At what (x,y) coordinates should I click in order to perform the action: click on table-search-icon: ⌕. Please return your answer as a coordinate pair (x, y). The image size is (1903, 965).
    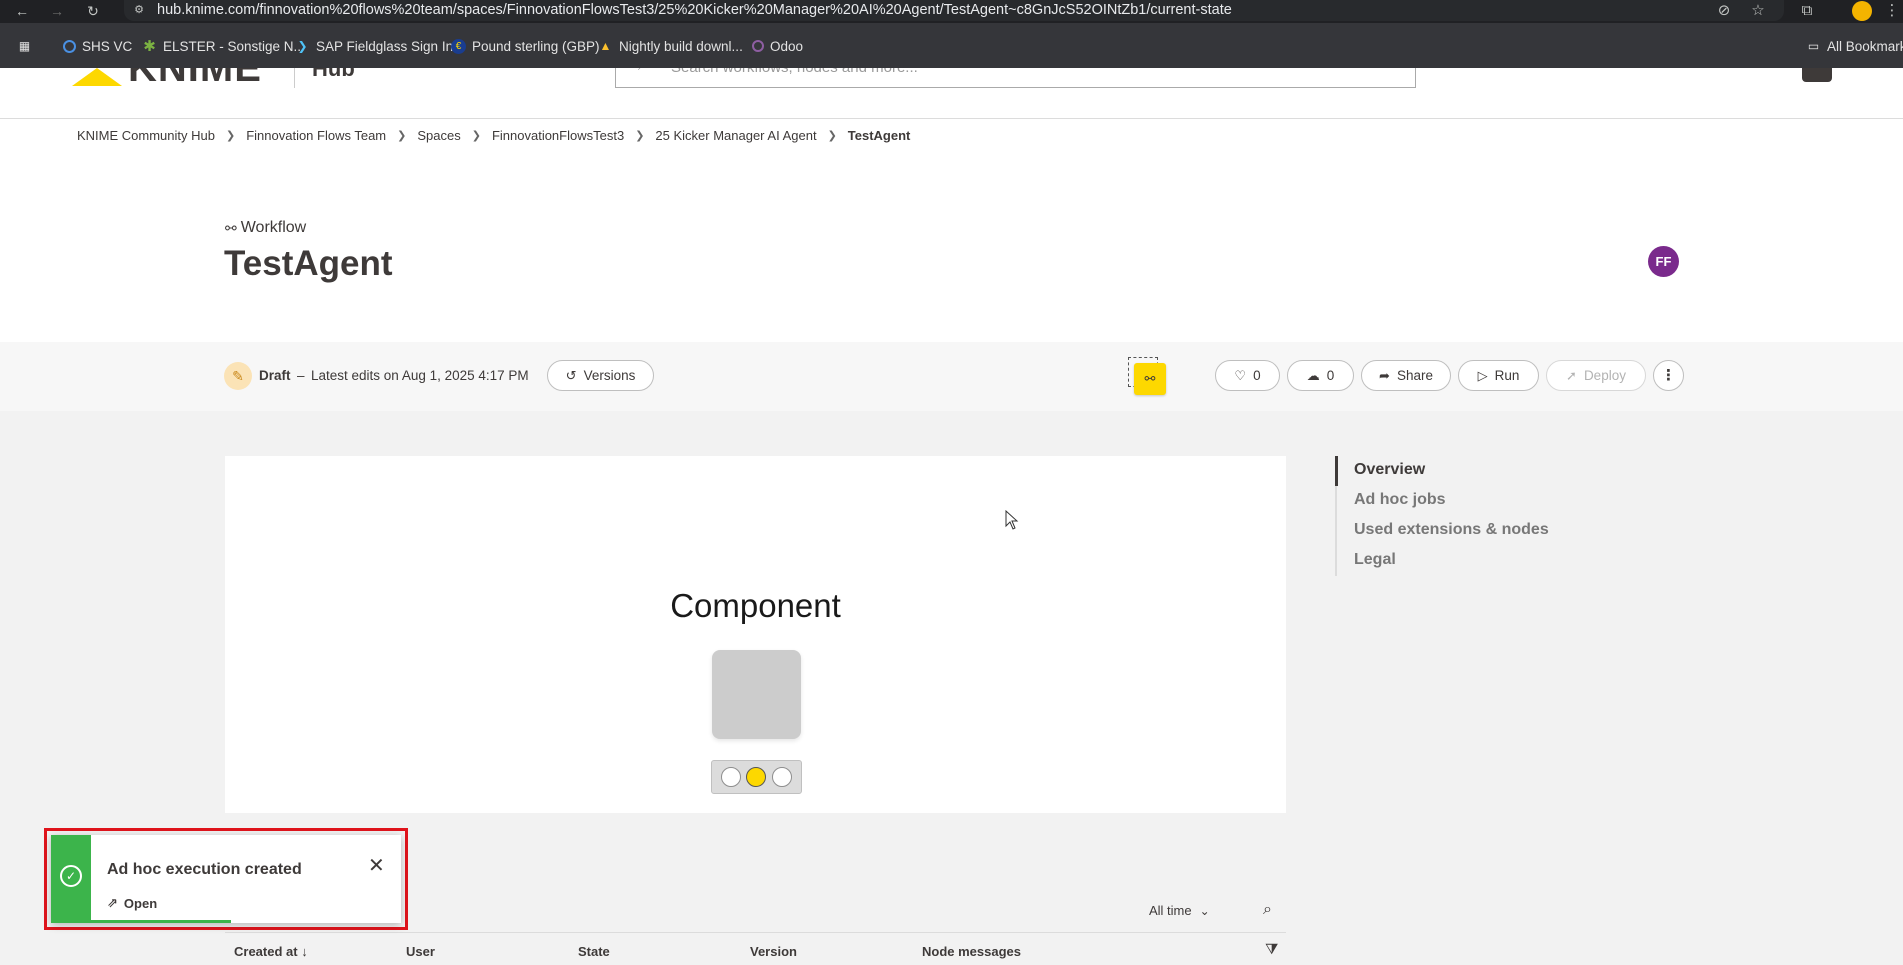
    Looking at the image, I should click on (1267, 910).